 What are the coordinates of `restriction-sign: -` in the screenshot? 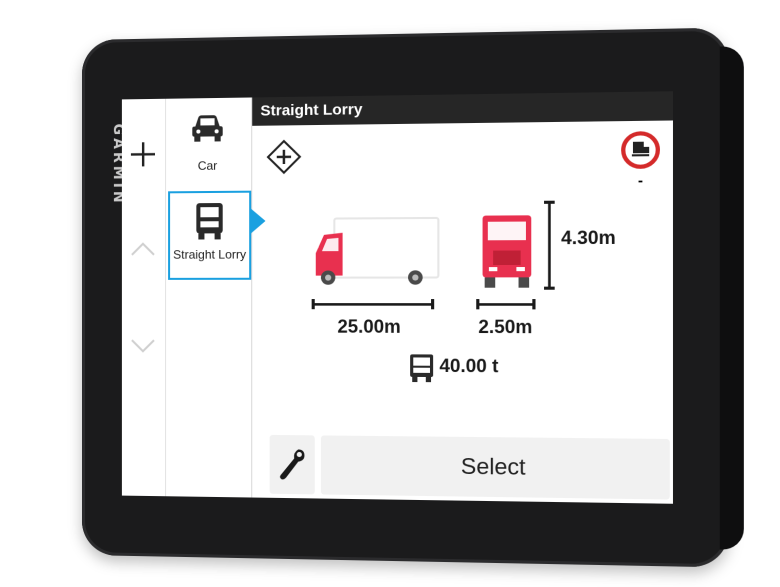 It's located at (640, 160).